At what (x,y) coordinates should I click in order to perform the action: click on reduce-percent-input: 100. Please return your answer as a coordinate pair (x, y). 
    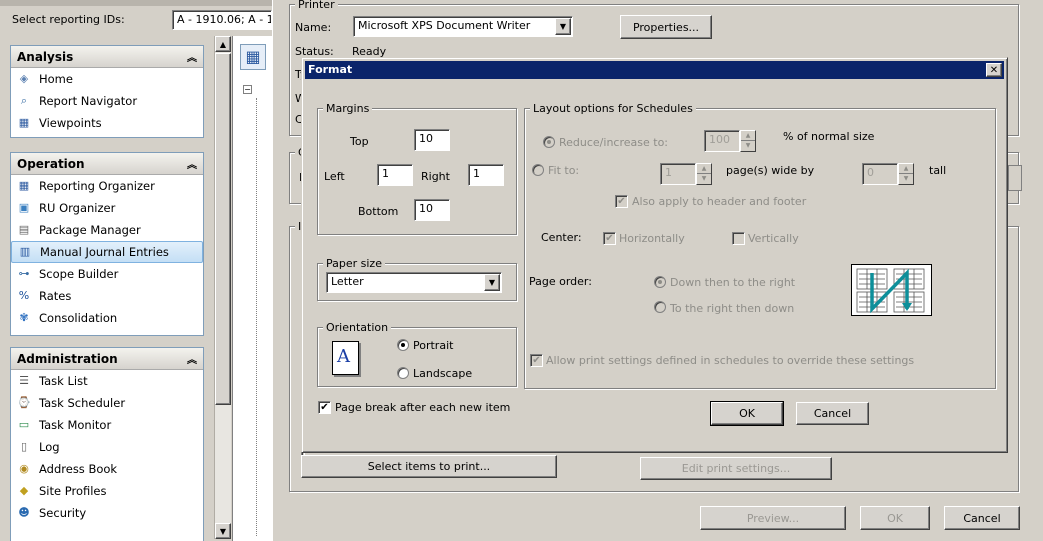
    Looking at the image, I should click on (722, 141).